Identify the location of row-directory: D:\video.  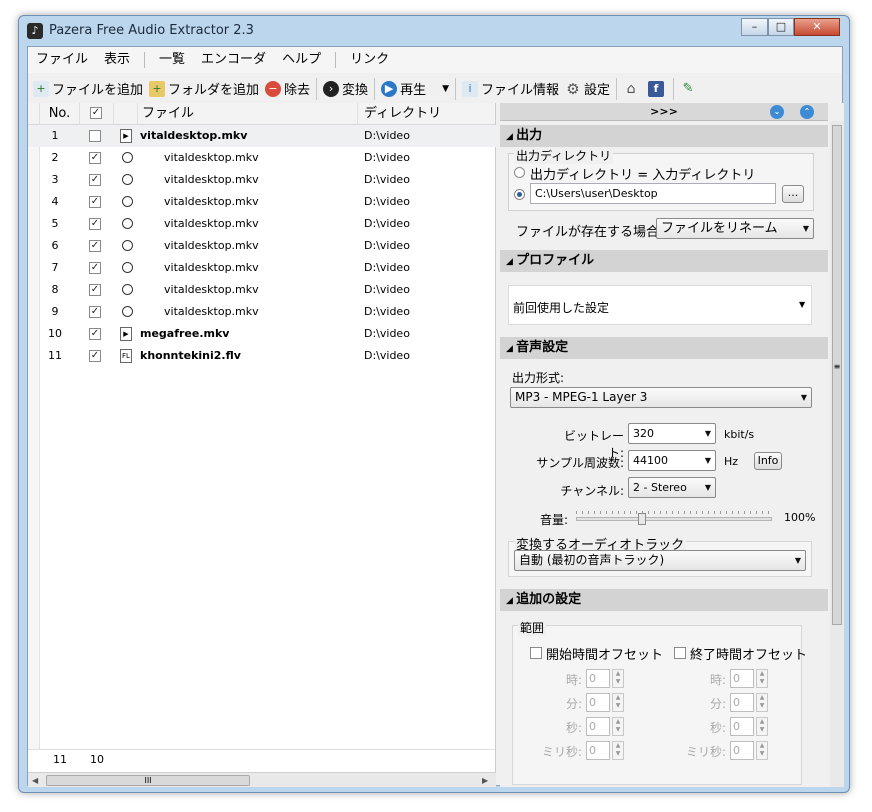
(387, 157).